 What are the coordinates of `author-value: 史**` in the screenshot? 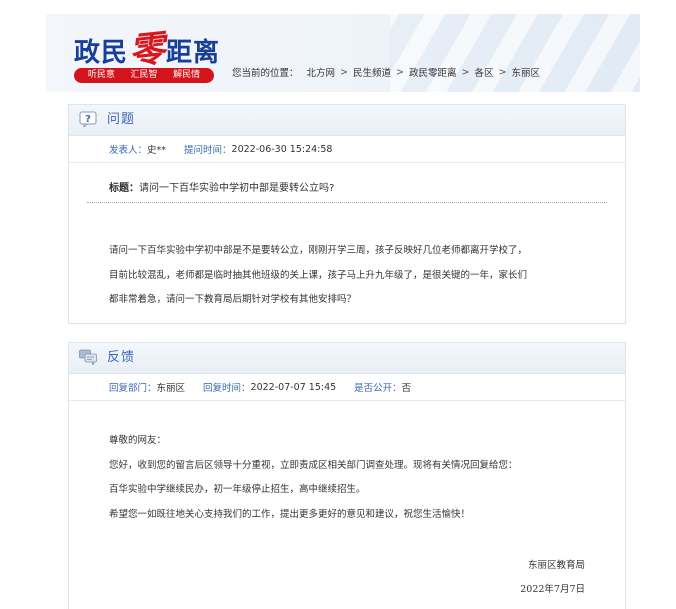 It's located at (157, 150).